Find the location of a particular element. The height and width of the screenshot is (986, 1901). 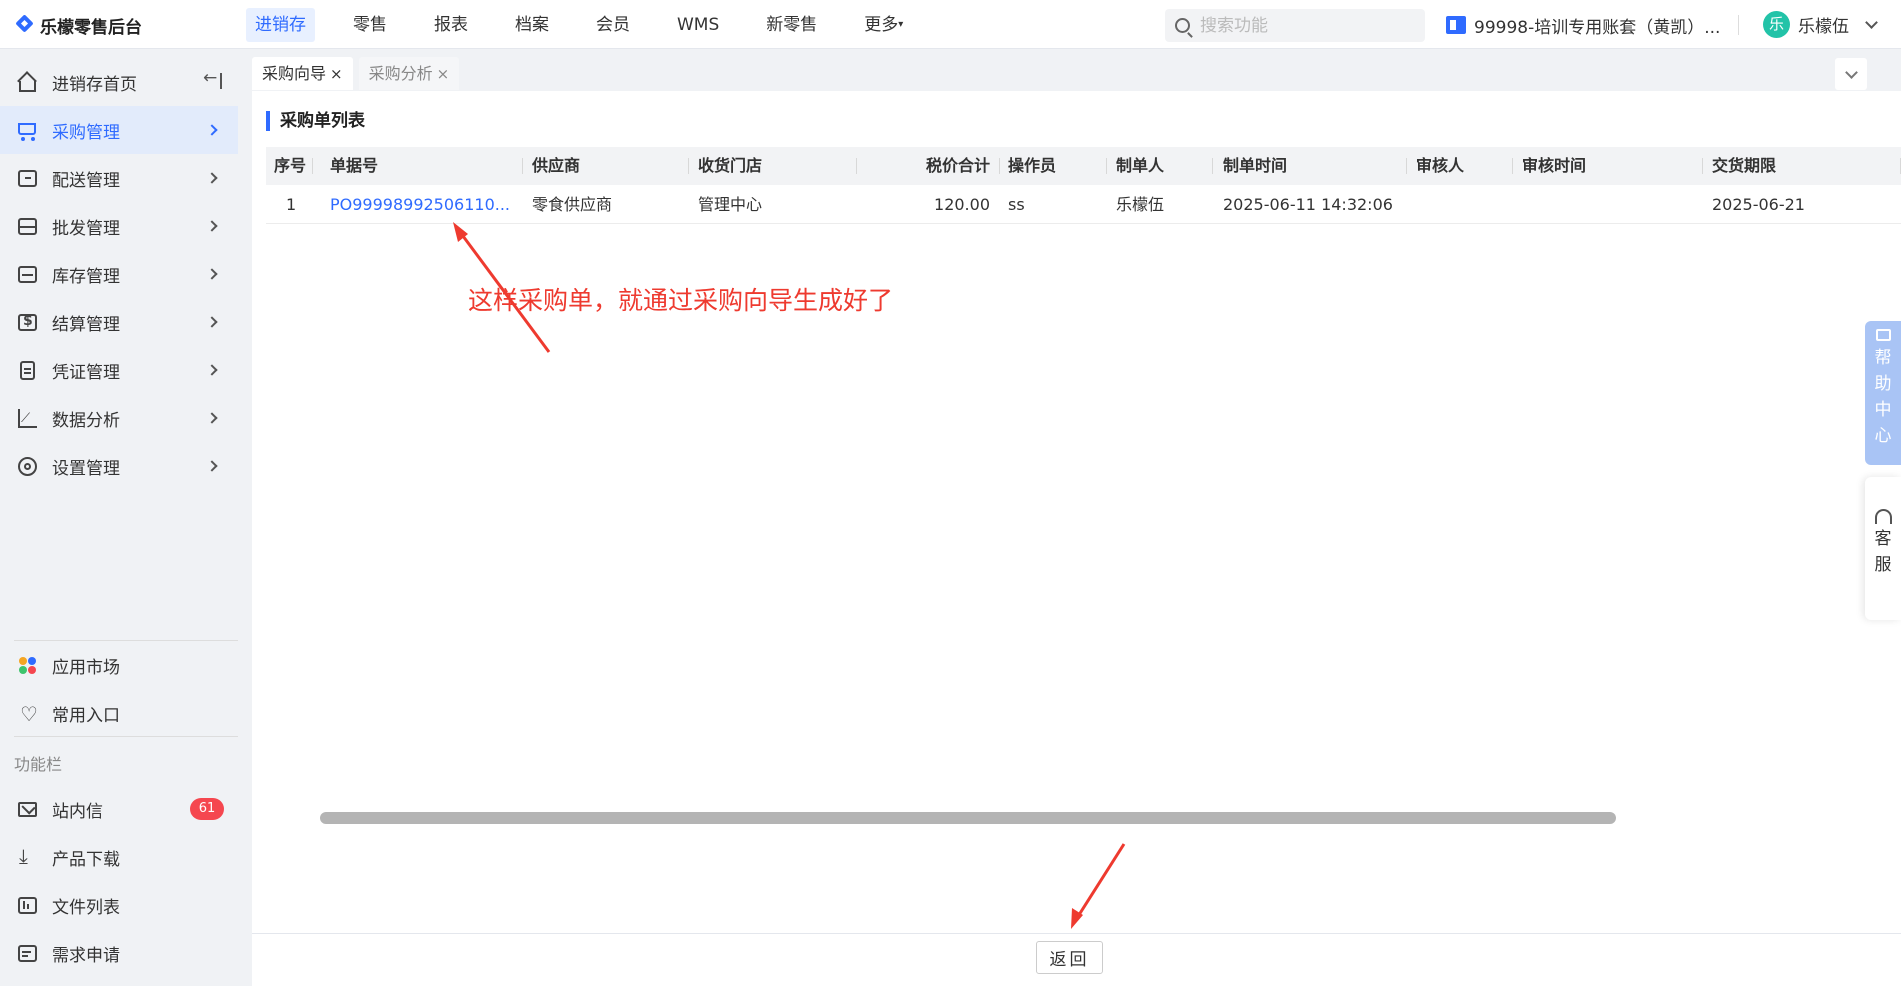

sidebar-item-purchase: 采购管理 is located at coordinates (119, 130).